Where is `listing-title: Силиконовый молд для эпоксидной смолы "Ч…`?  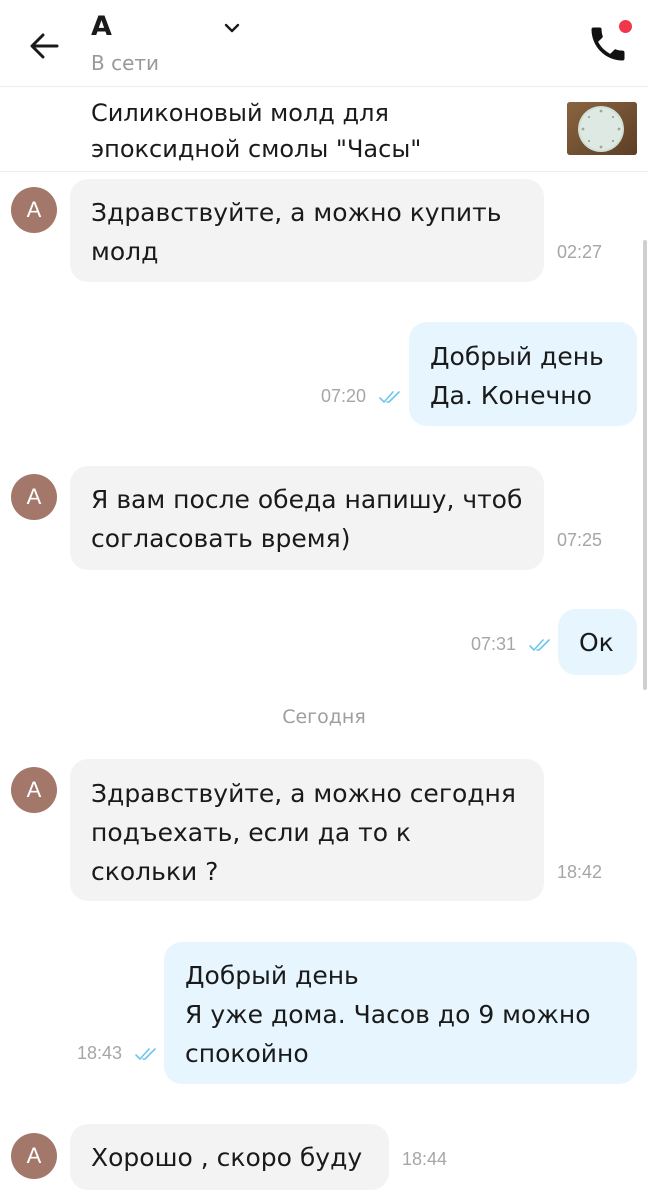 listing-title: Силиконовый молд для эпоксидной смолы "Ч… is located at coordinates (311, 131).